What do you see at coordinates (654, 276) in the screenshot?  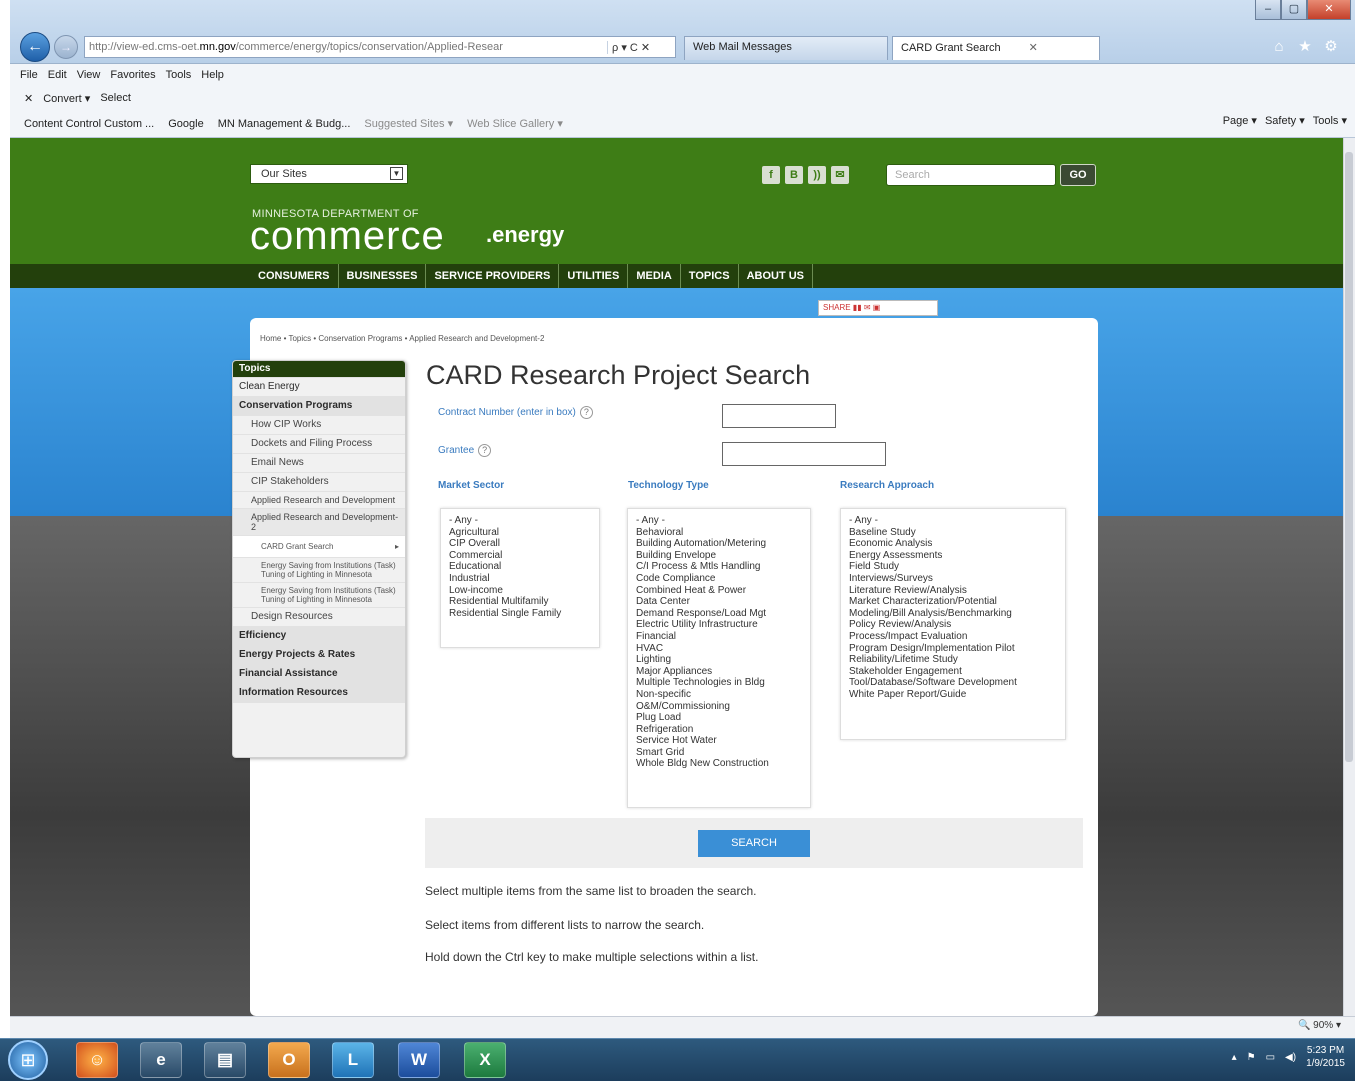 I see `nav-media: MEDIA` at bounding box center [654, 276].